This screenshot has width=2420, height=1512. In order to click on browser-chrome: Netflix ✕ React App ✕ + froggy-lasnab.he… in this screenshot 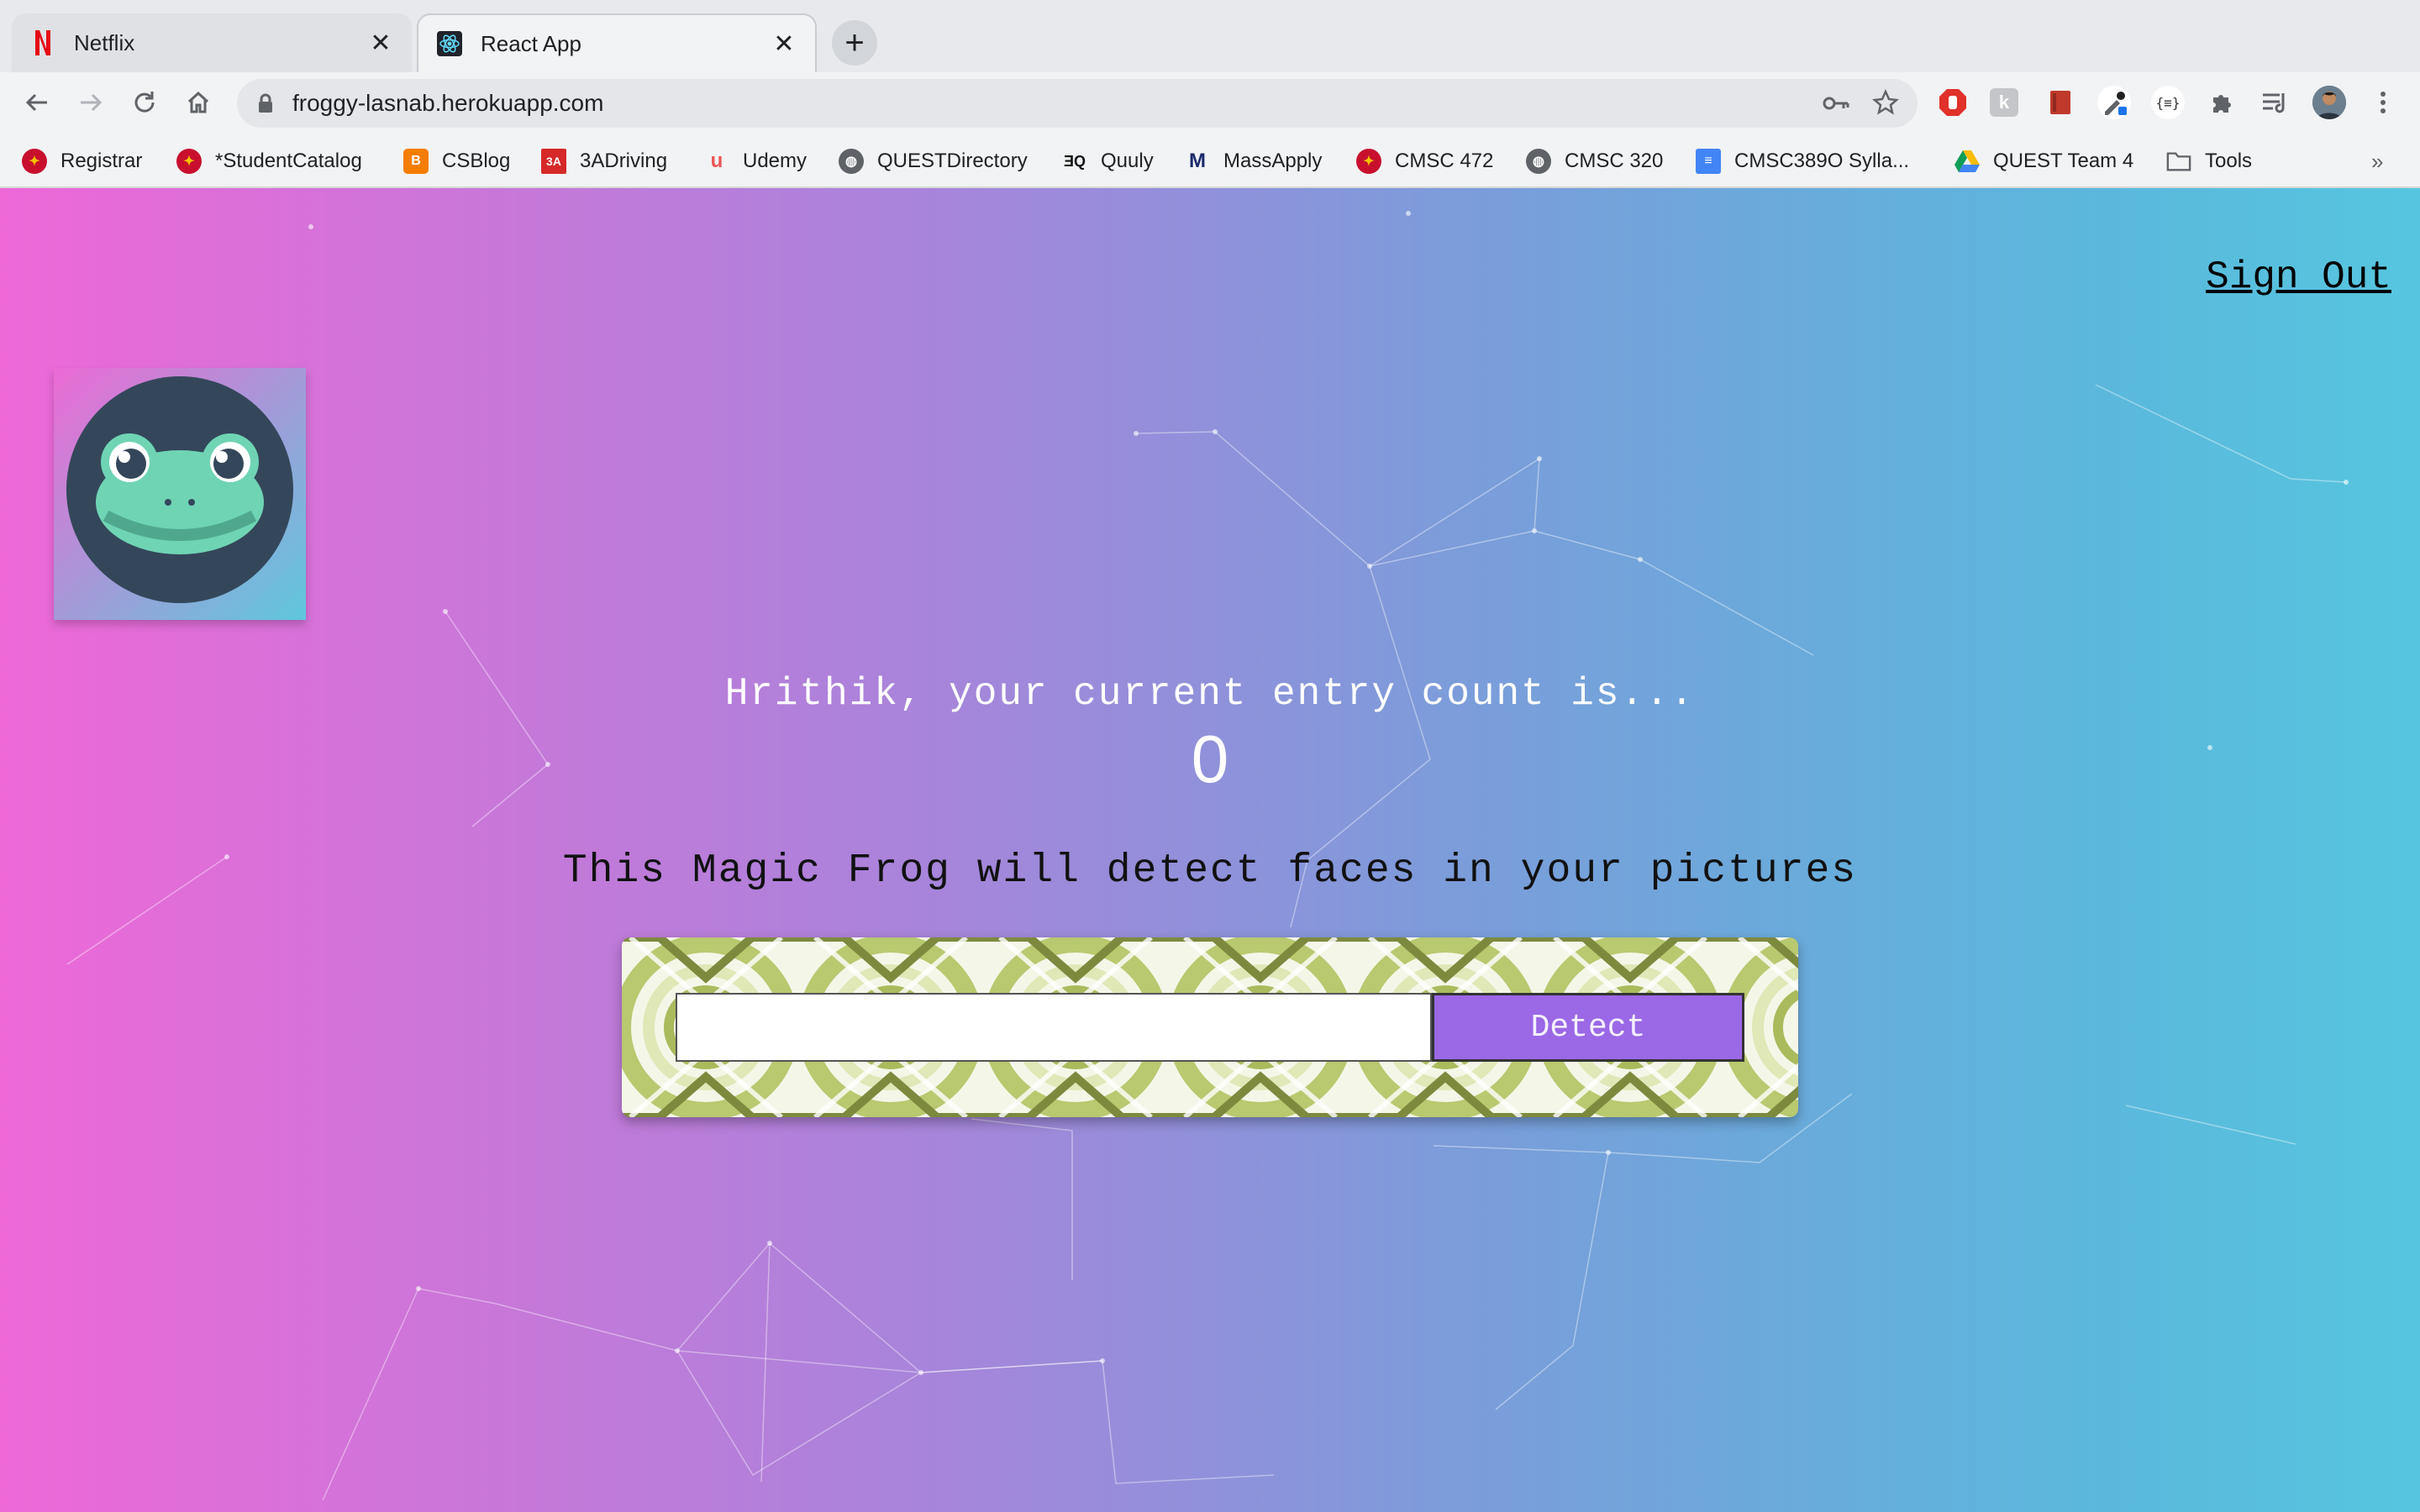, I will do `click(1210, 94)`.